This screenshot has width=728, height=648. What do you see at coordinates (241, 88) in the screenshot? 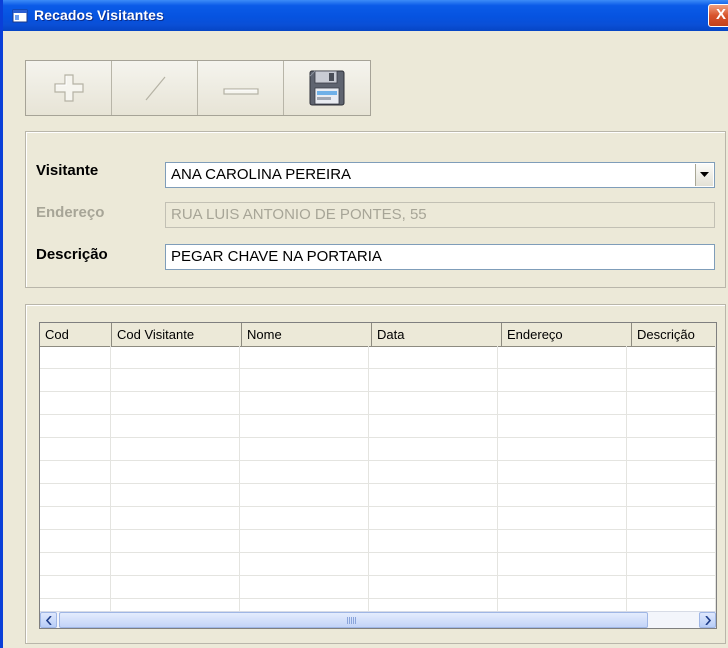
I see `delete-button` at bounding box center [241, 88].